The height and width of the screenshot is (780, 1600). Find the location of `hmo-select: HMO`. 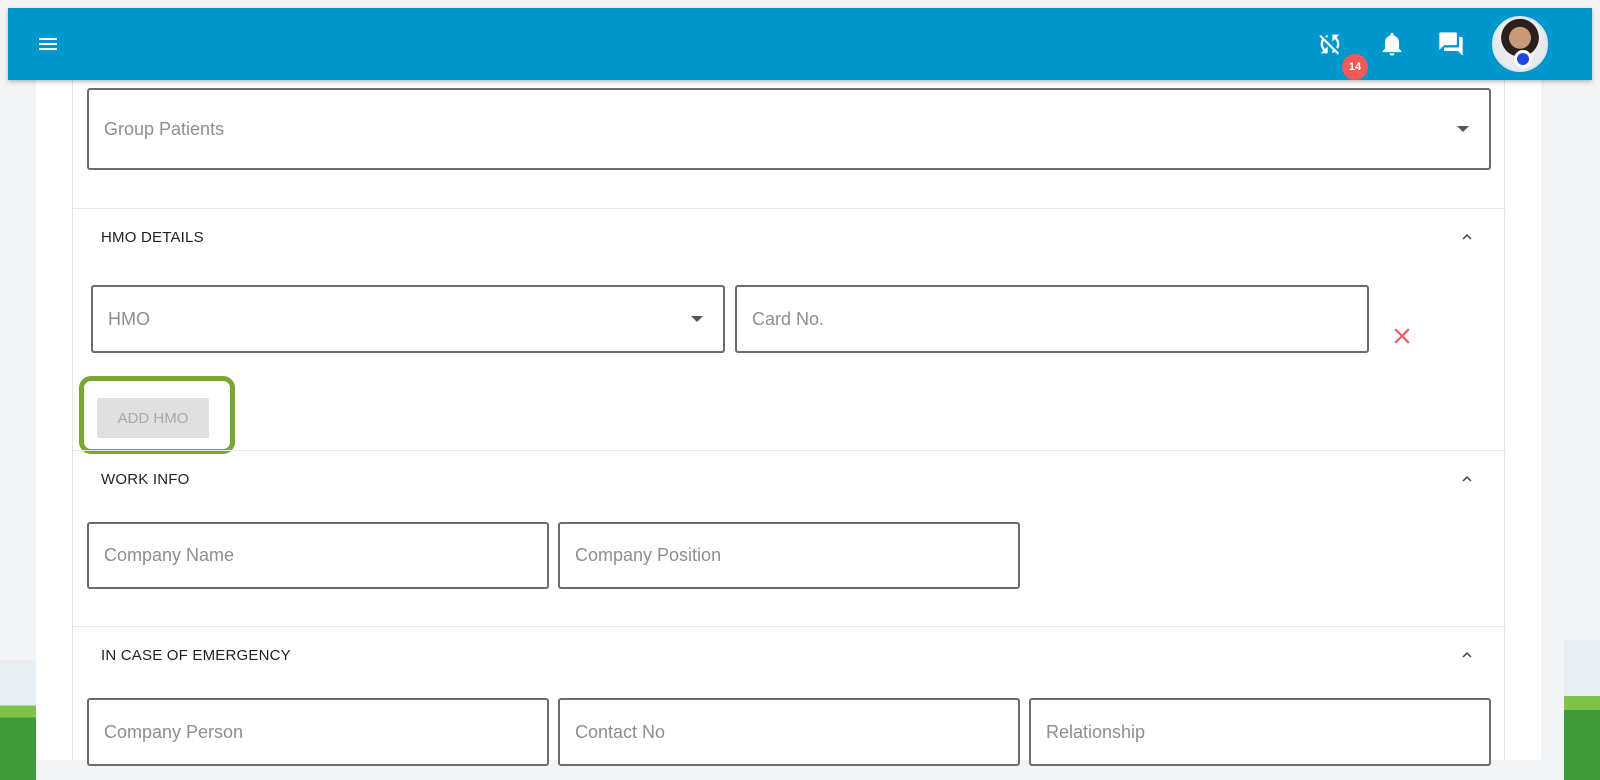

hmo-select: HMO is located at coordinates (408, 319).